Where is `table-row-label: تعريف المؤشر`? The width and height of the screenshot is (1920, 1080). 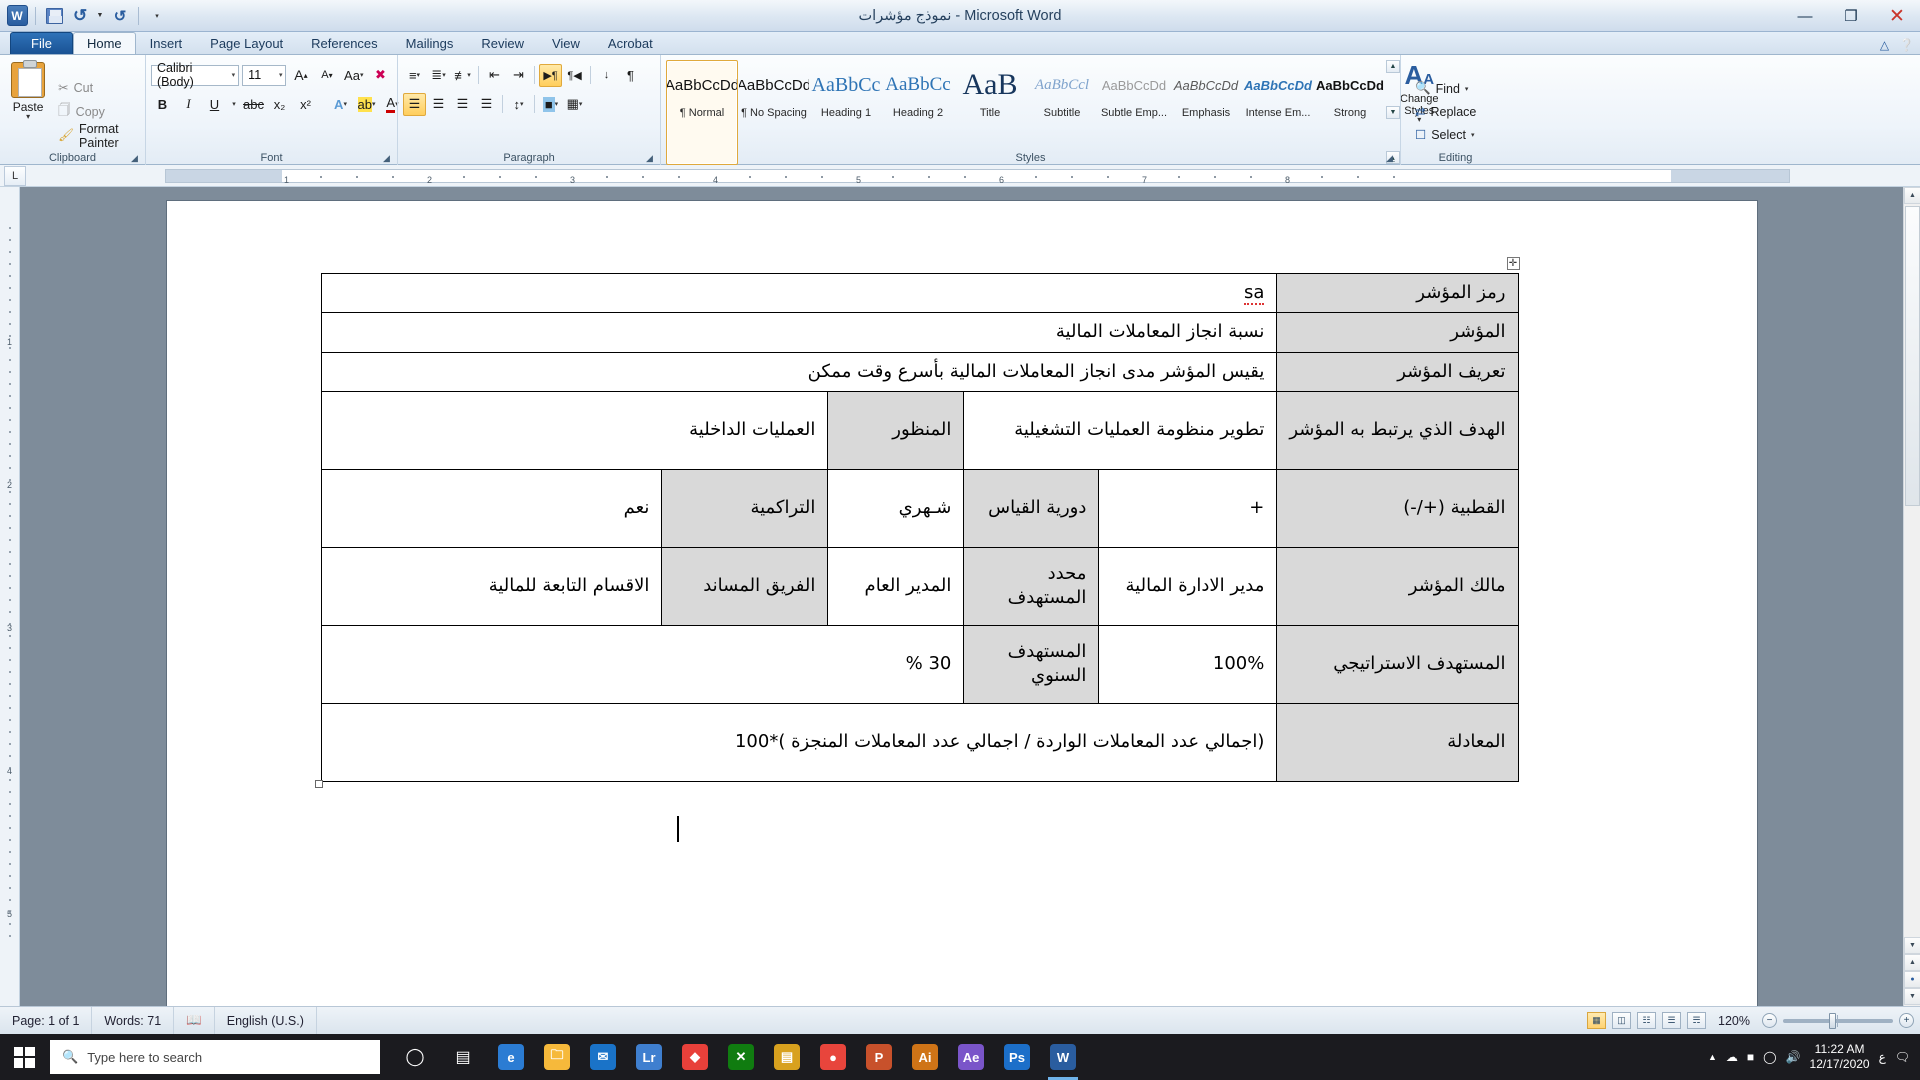 table-row-label: تعريف المؤشر is located at coordinates (1397, 371).